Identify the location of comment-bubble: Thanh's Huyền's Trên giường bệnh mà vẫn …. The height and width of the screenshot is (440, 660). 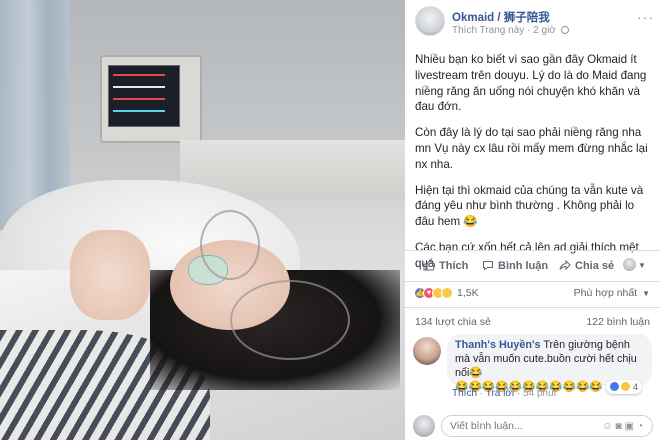
(549, 363).